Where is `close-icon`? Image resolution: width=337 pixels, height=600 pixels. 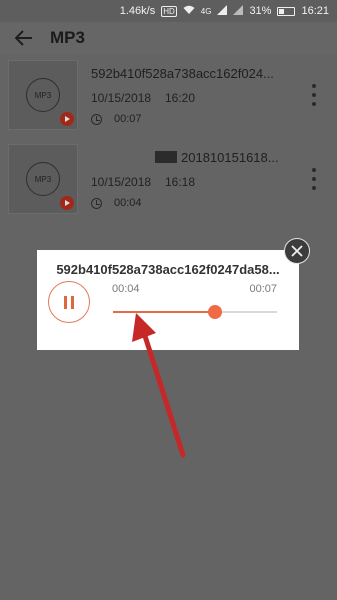
close-icon is located at coordinates (297, 251).